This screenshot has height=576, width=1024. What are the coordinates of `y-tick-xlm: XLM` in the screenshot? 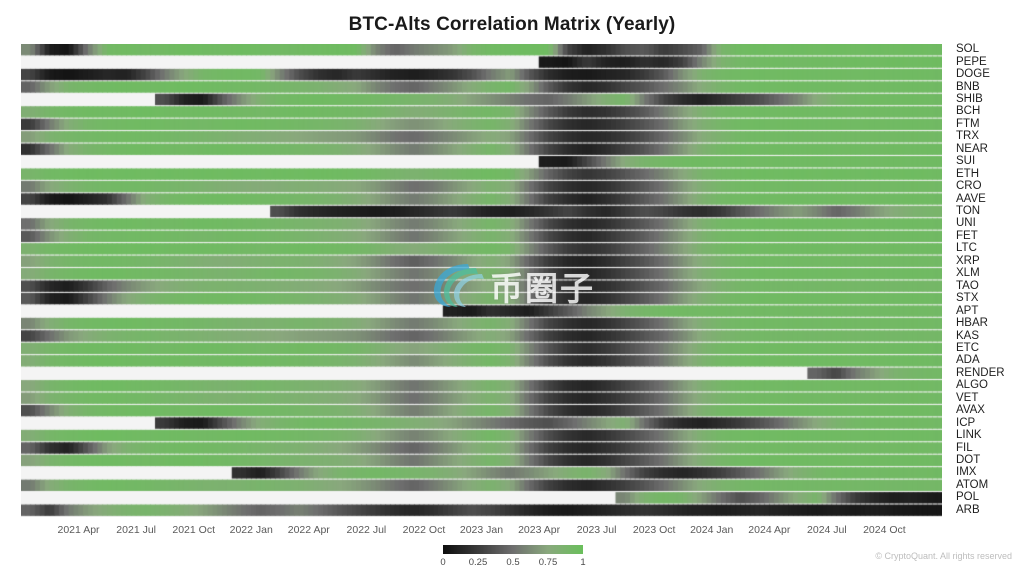 It's located at (968, 273).